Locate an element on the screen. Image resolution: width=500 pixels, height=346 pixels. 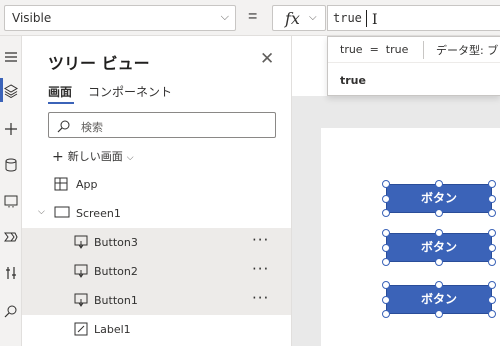
layers-icon is located at coordinates (11, 91).